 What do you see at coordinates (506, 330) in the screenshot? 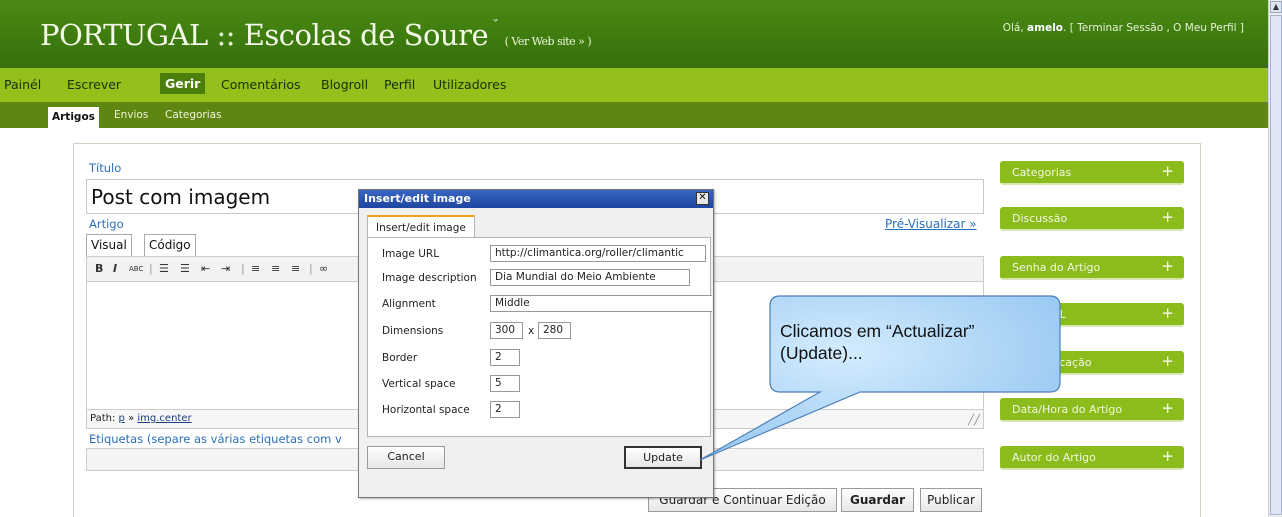
I see `width-input: 300` at bounding box center [506, 330].